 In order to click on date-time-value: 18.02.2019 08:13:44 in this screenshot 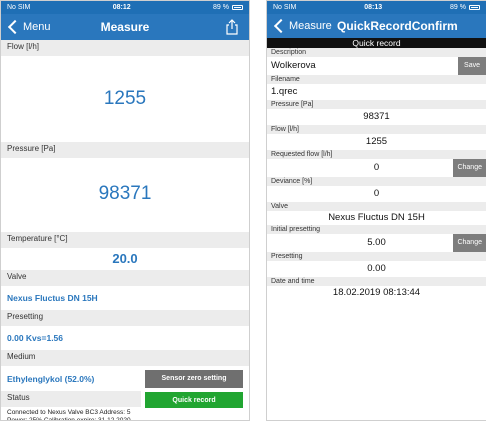, I will do `click(376, 292)`.